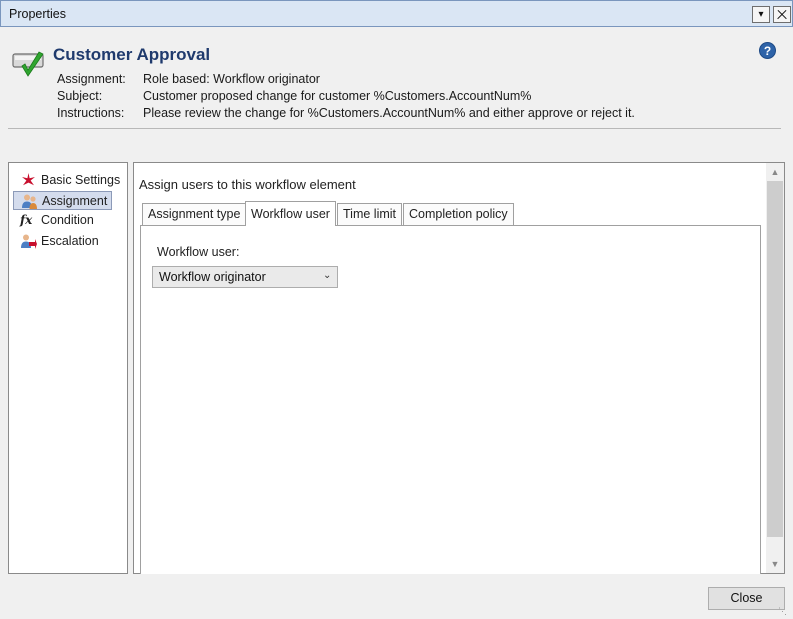 The image size is (793, 619). What do you see at coordinates (746, 598) in the screenshot?
I see `close-button: Close` at bounding box center [746, 598].